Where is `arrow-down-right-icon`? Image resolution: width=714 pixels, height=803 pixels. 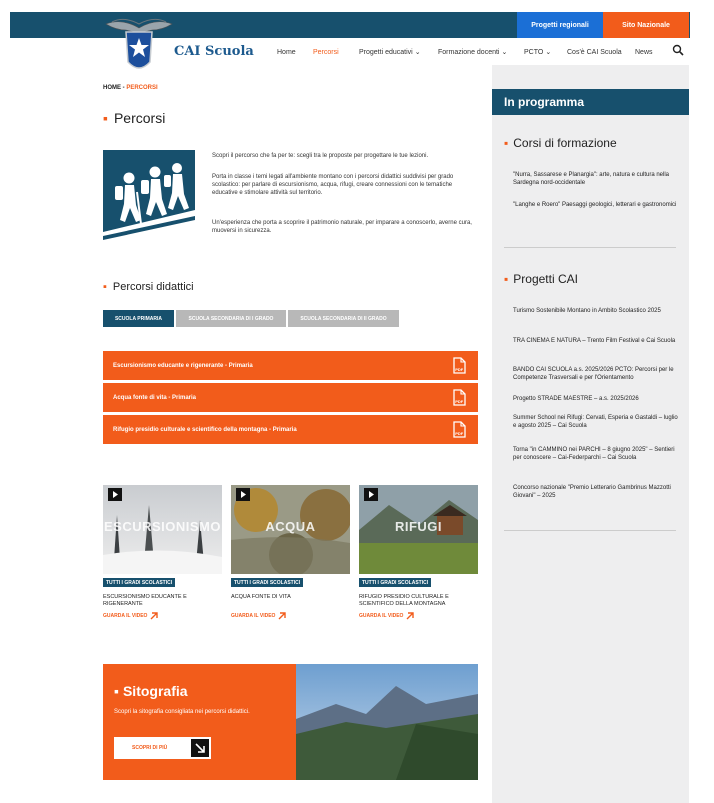 arrow-down-right-icon is located at coordinates (200, 748).